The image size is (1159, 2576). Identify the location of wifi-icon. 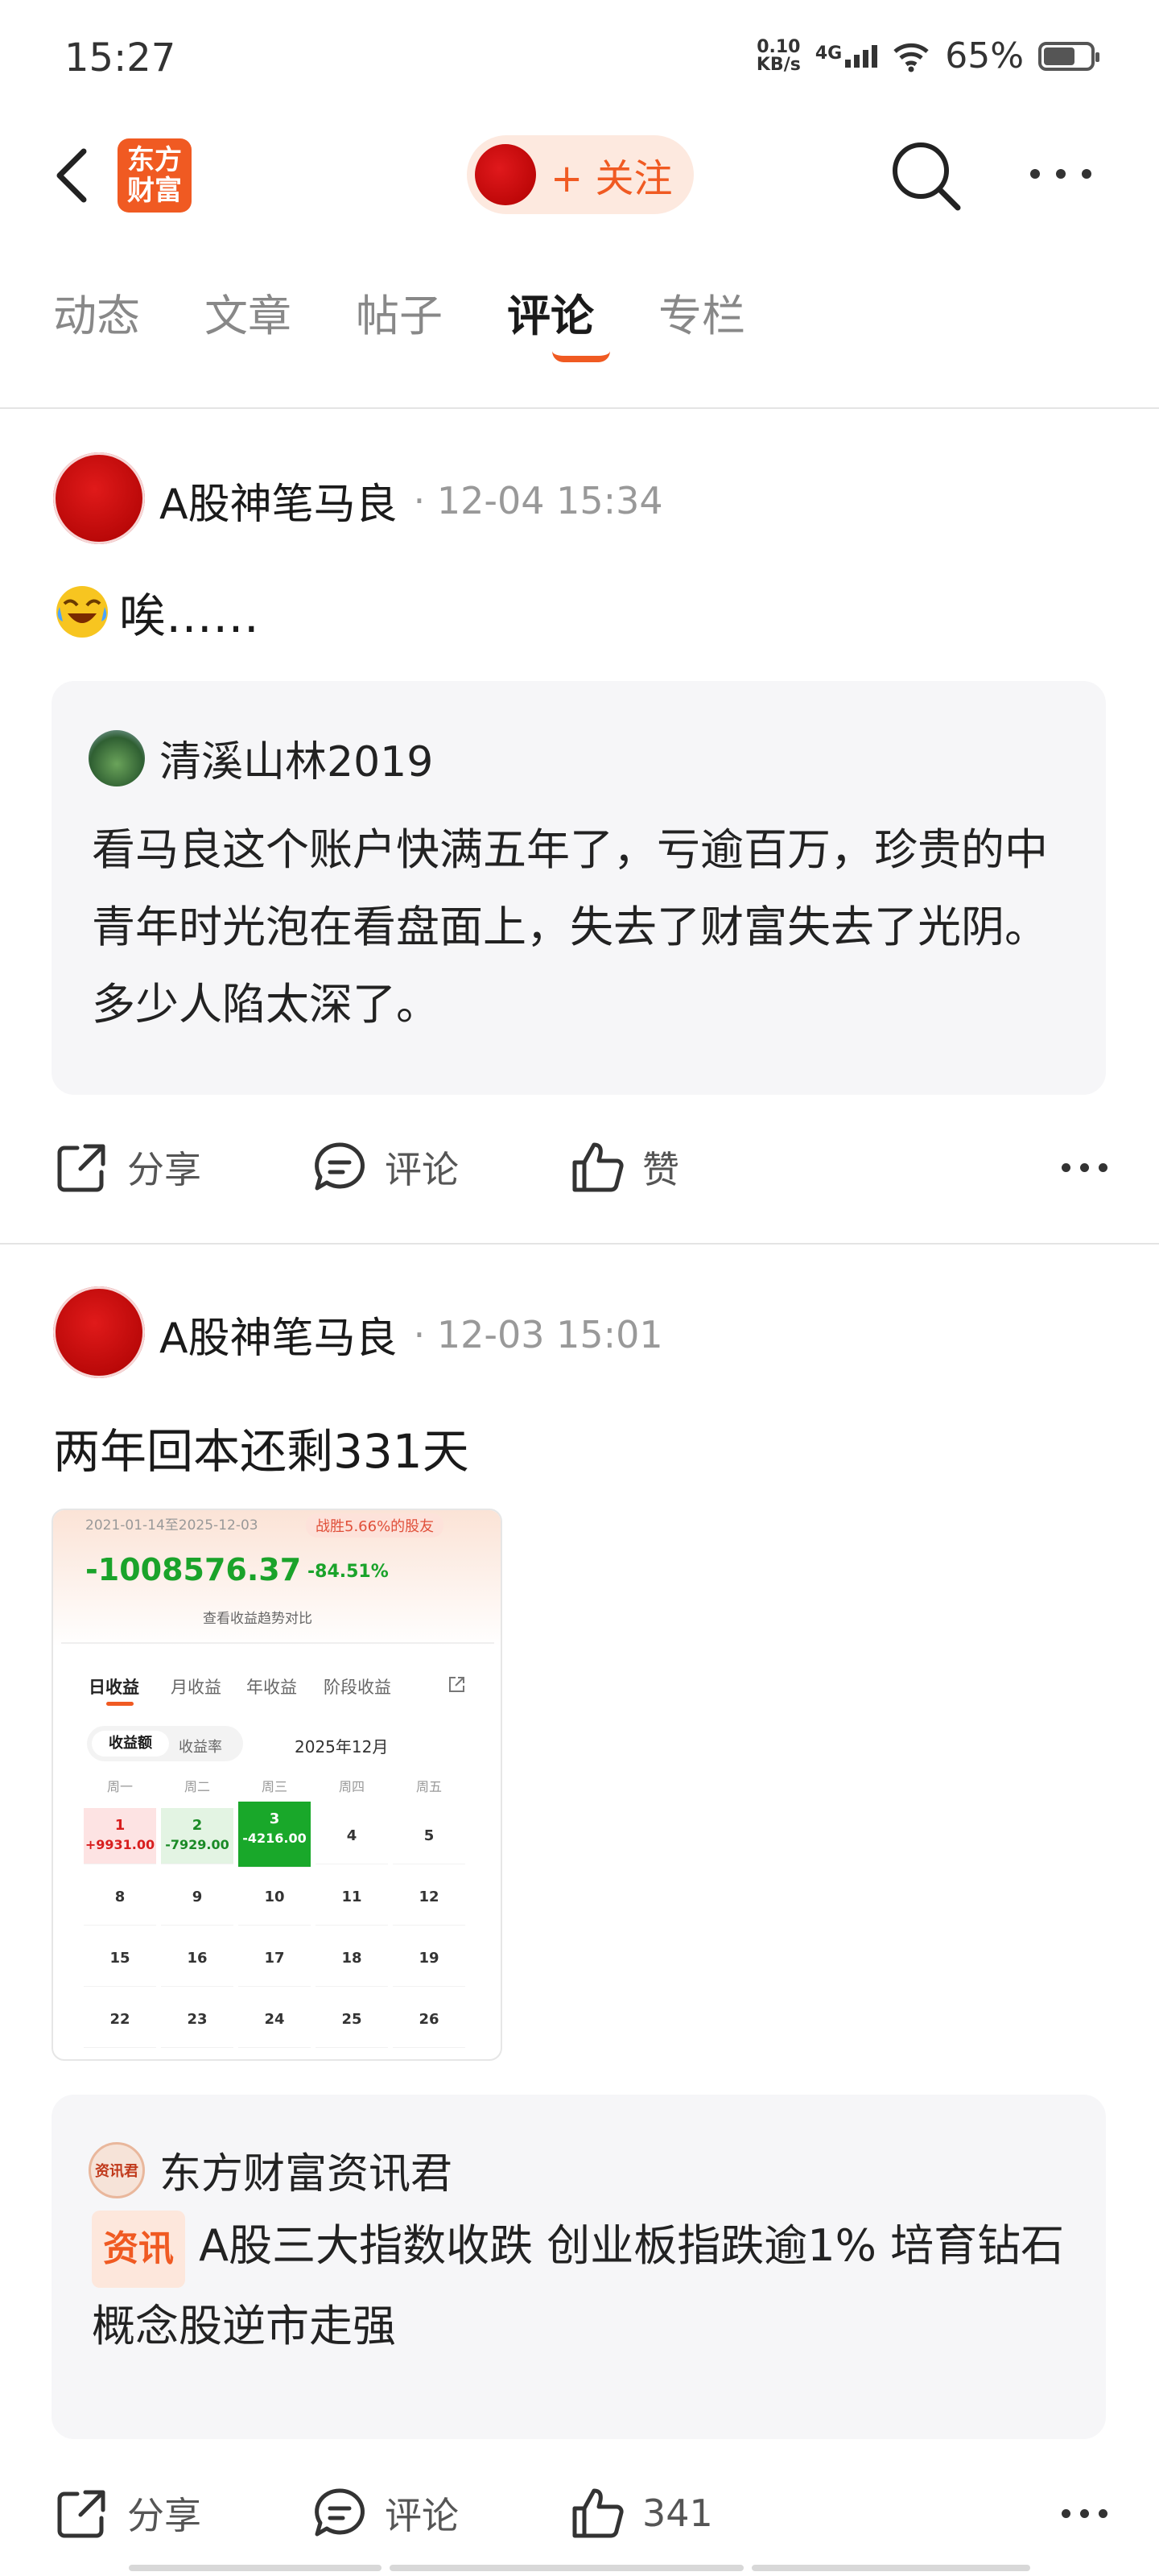
(911, 57).